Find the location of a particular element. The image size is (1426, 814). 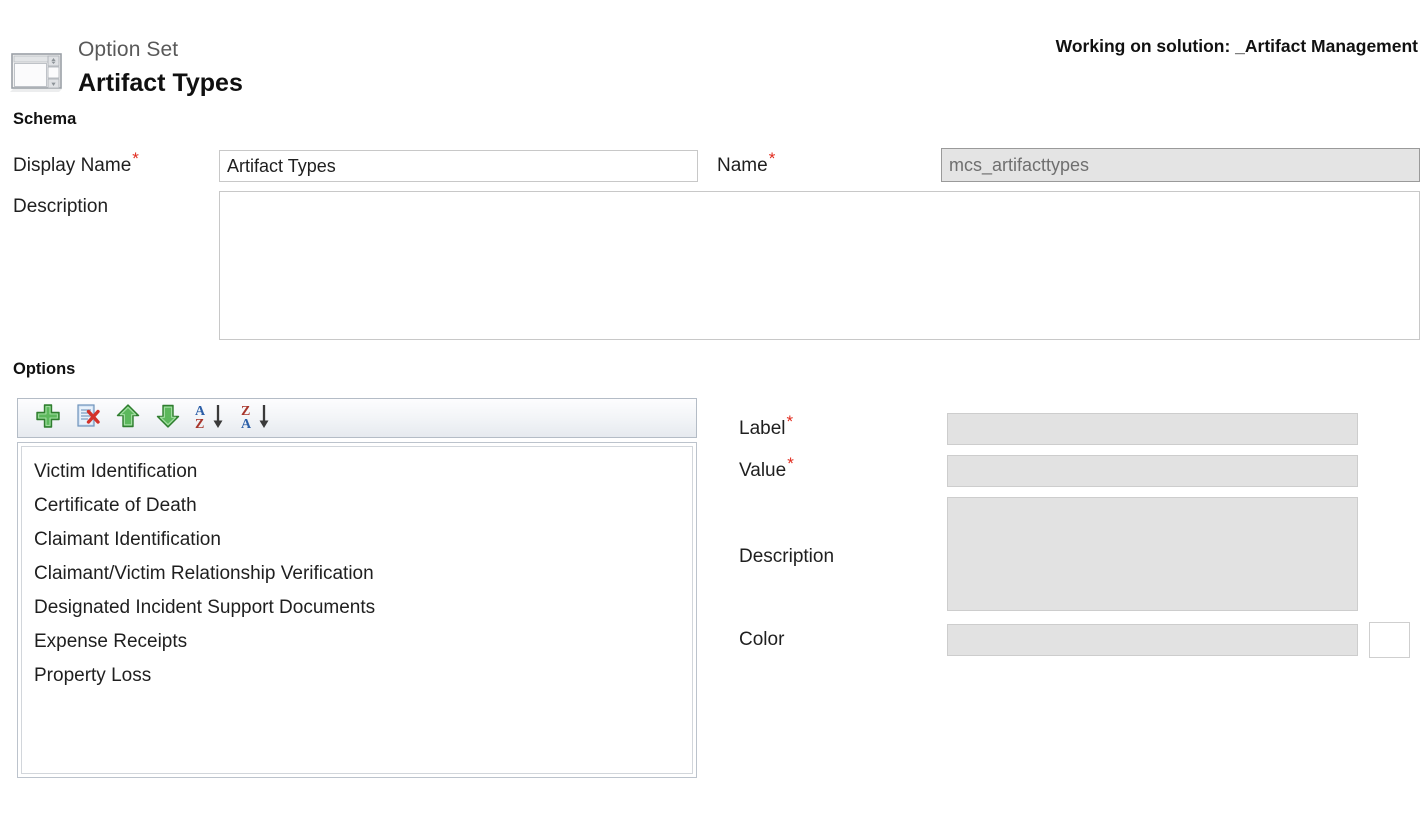

list-item: Victim Identification is located at coordinates (357, 472).